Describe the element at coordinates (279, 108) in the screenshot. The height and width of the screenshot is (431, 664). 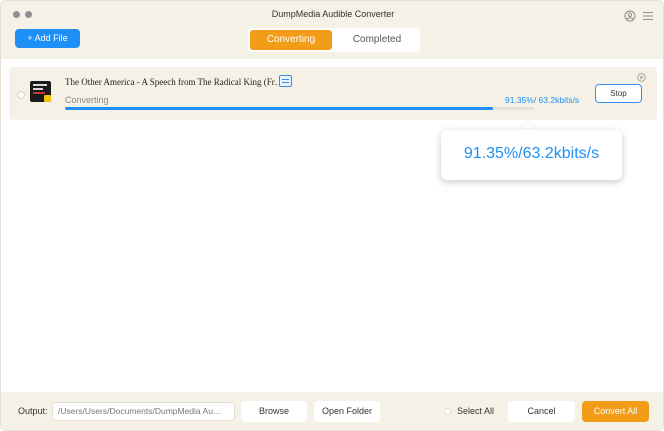
I see `progress-bar-fill` at that location.